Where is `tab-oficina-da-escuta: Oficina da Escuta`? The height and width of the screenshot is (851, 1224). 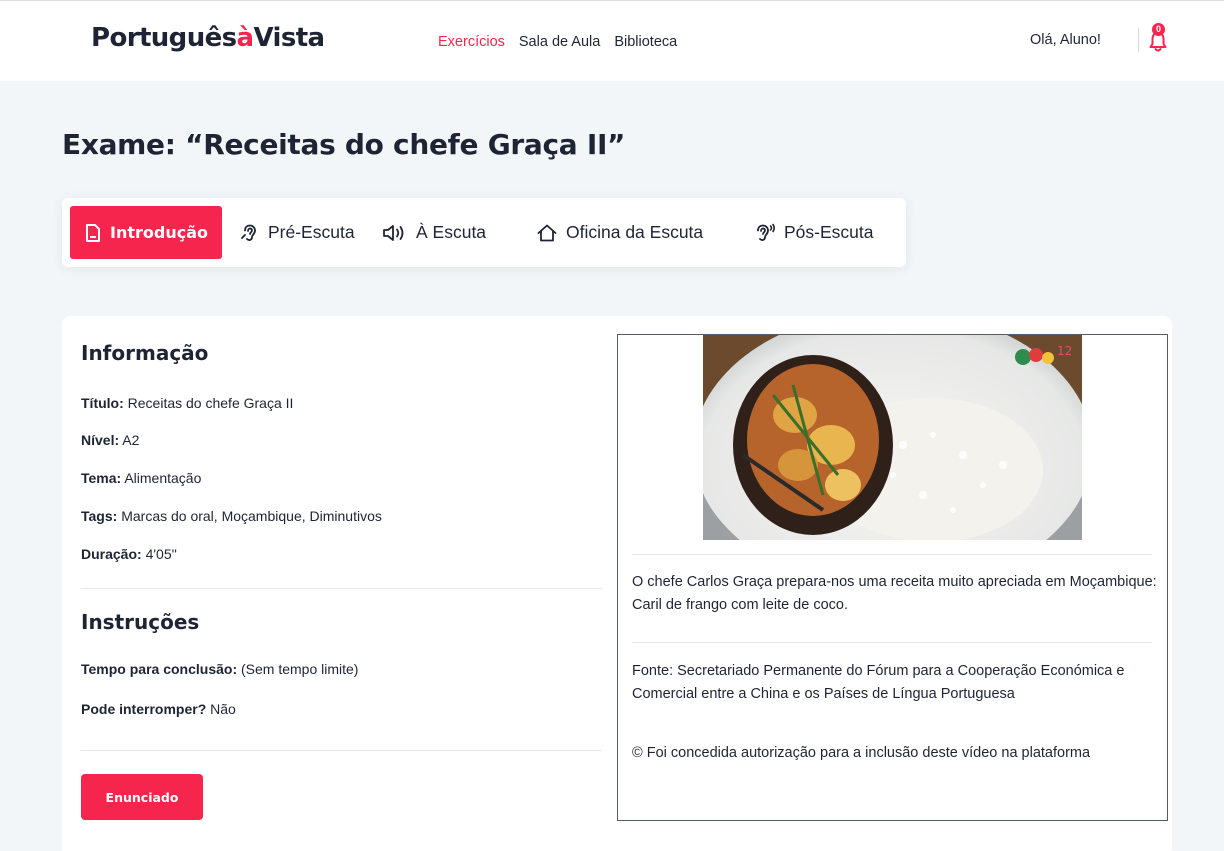
tab-oficina-da-escuta: Oficina da Escuta is located at coordinates (619, 232).